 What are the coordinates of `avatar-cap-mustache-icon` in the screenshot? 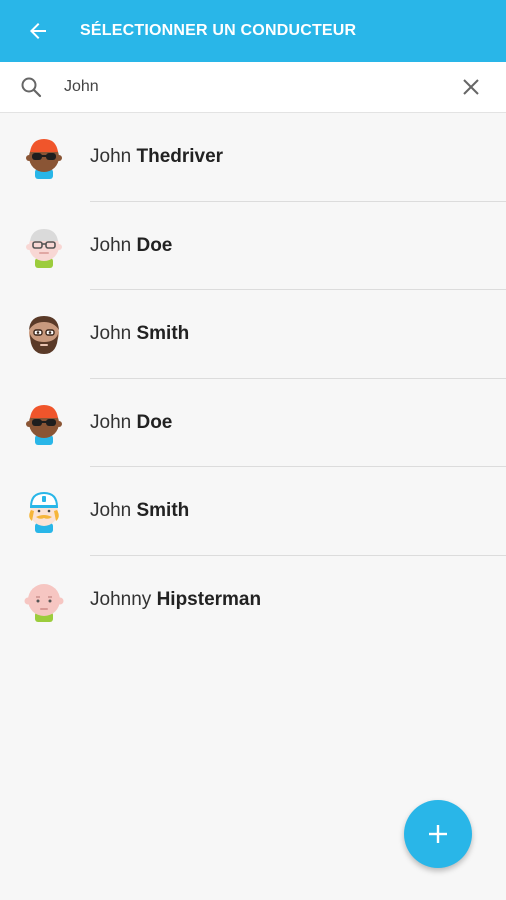 It's located at (44, 513).